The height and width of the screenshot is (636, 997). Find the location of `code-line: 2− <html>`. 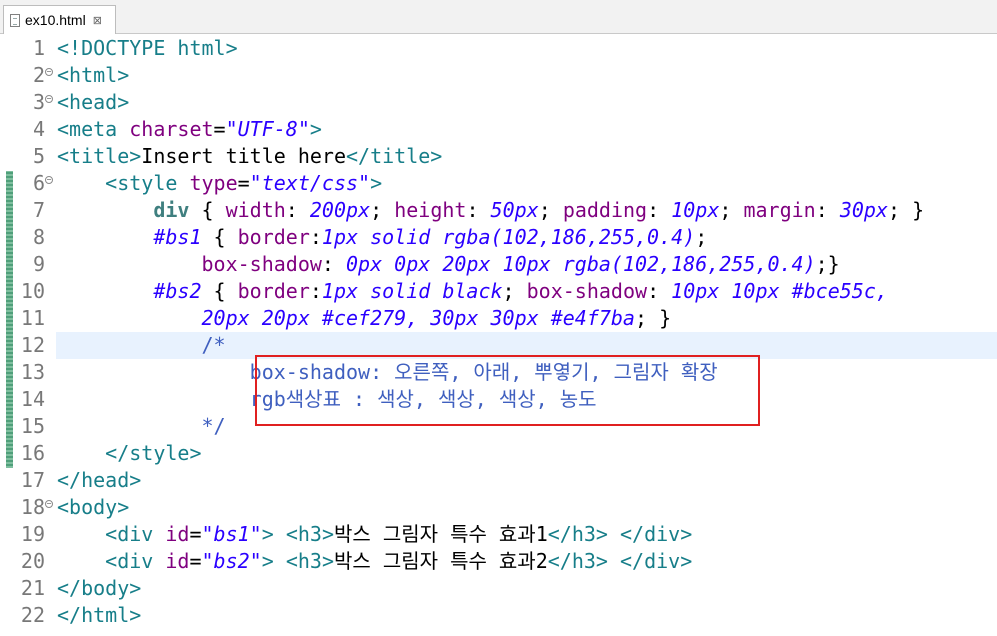

code-line: 2− <html> is located at coordinates (498, 75).